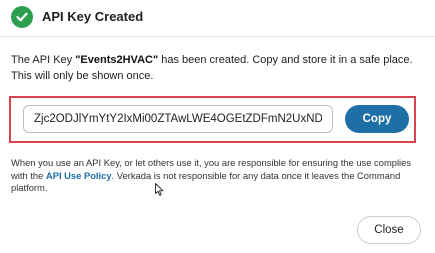 The image size is (435, 253). I want to click on header-divider, so click(217, 36).